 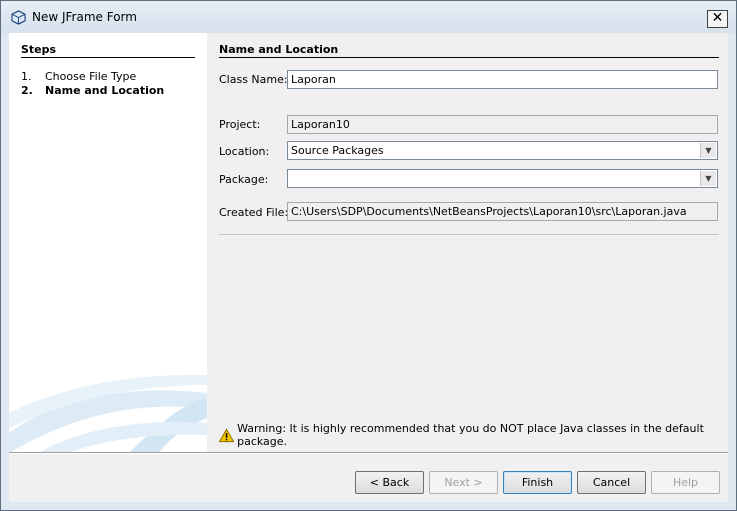 What do you see at coordinates (26, 76) in the screenshot?
I see `step-number: 1.` at bounding box center [26, 76].